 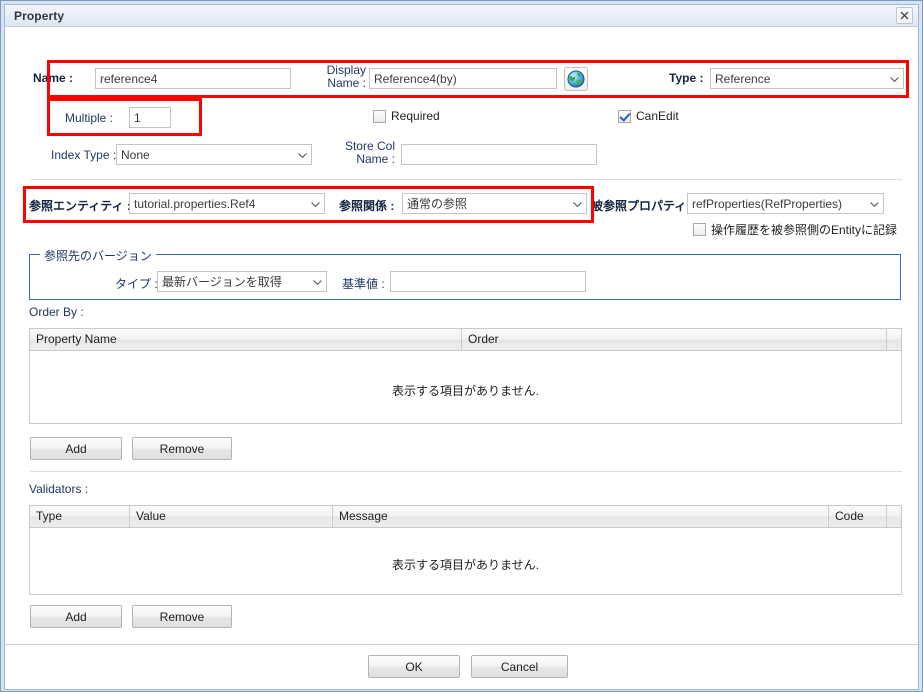 What do you see at coordinates (56, 312) in the screenshot?
I see `order-by-label: Order By :` at bounding box center [56, 312].